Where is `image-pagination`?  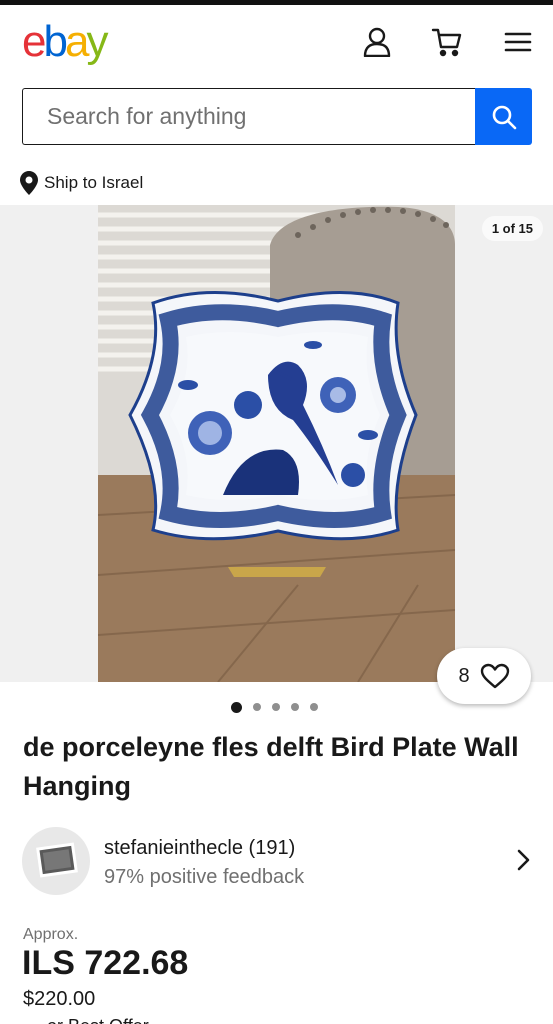
image-pagination is located at coordinates (276, 707).